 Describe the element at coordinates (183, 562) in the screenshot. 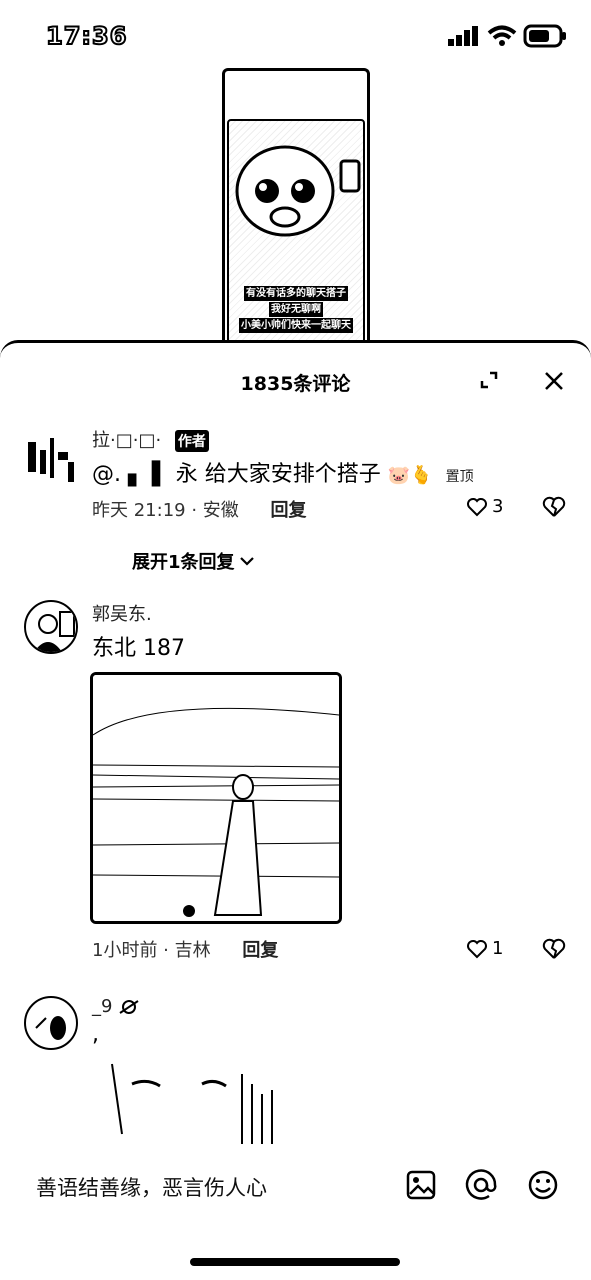

I see `expand-replies-label: 展开1条回复` at that location.